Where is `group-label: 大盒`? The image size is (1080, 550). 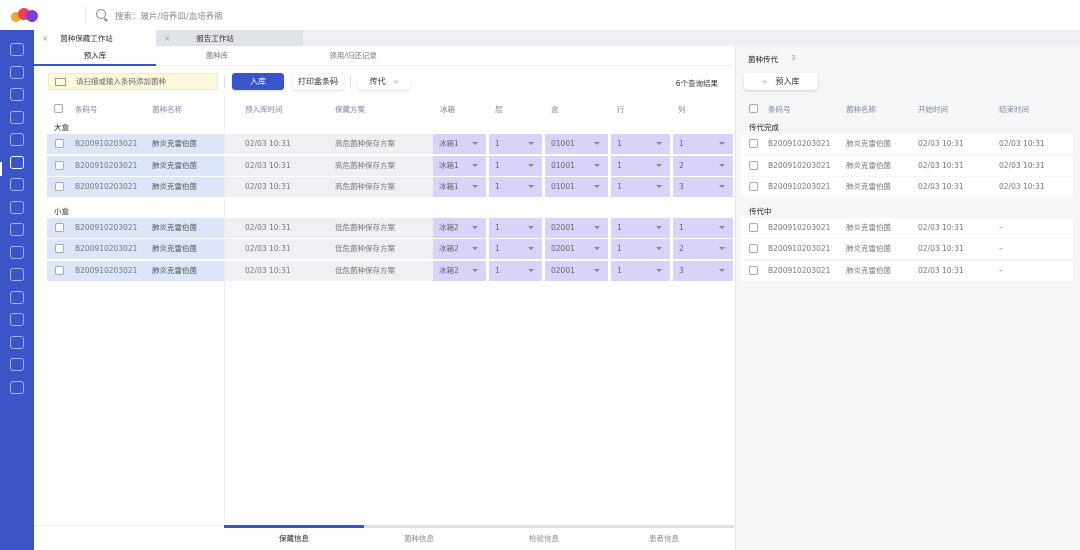 group-label: 大盒 is located at coordinates (61, 127).